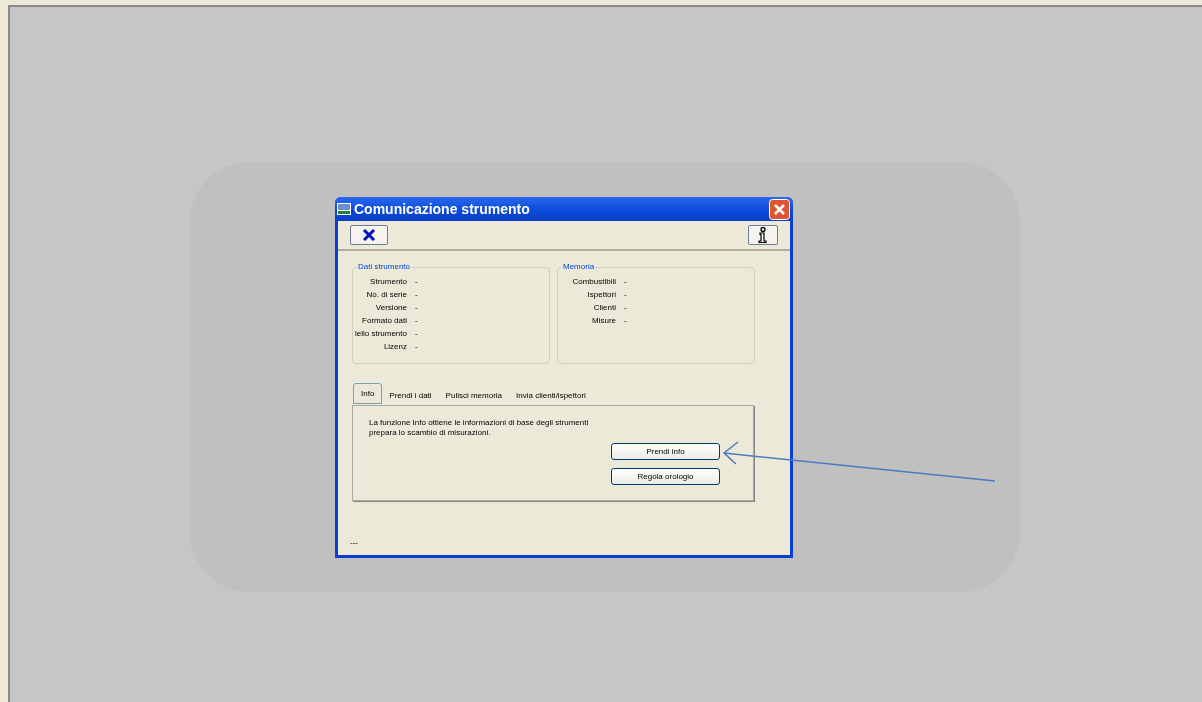 This screenshot has height=702, width=1202. I want to click on close-button, so click(369, 235).